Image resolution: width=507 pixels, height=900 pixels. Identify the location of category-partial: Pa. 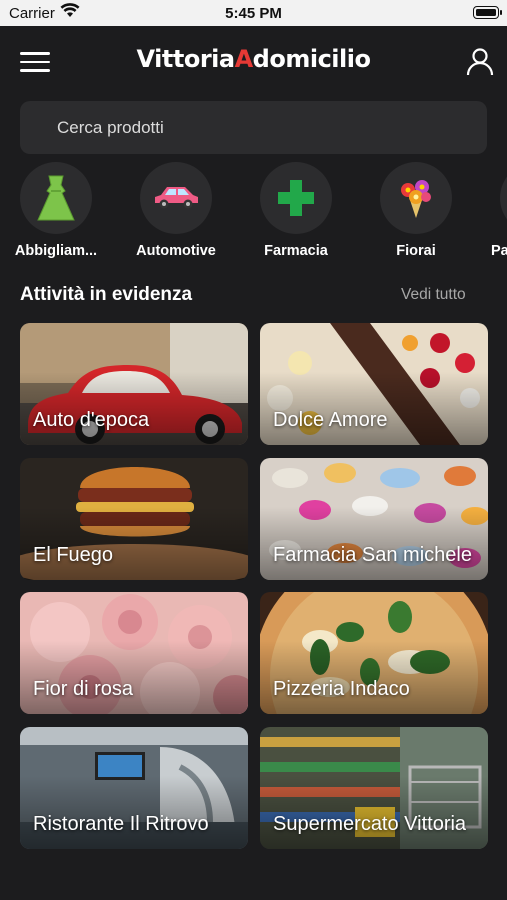
(494, 210).